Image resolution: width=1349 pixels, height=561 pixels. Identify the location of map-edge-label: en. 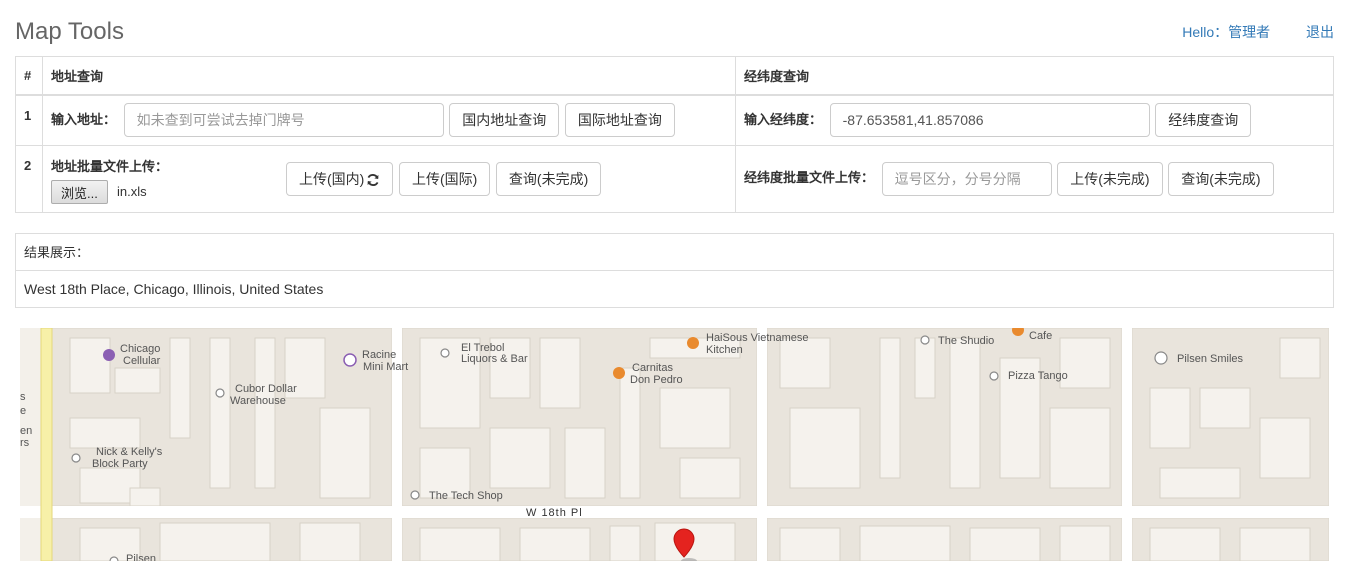
(26, 431).